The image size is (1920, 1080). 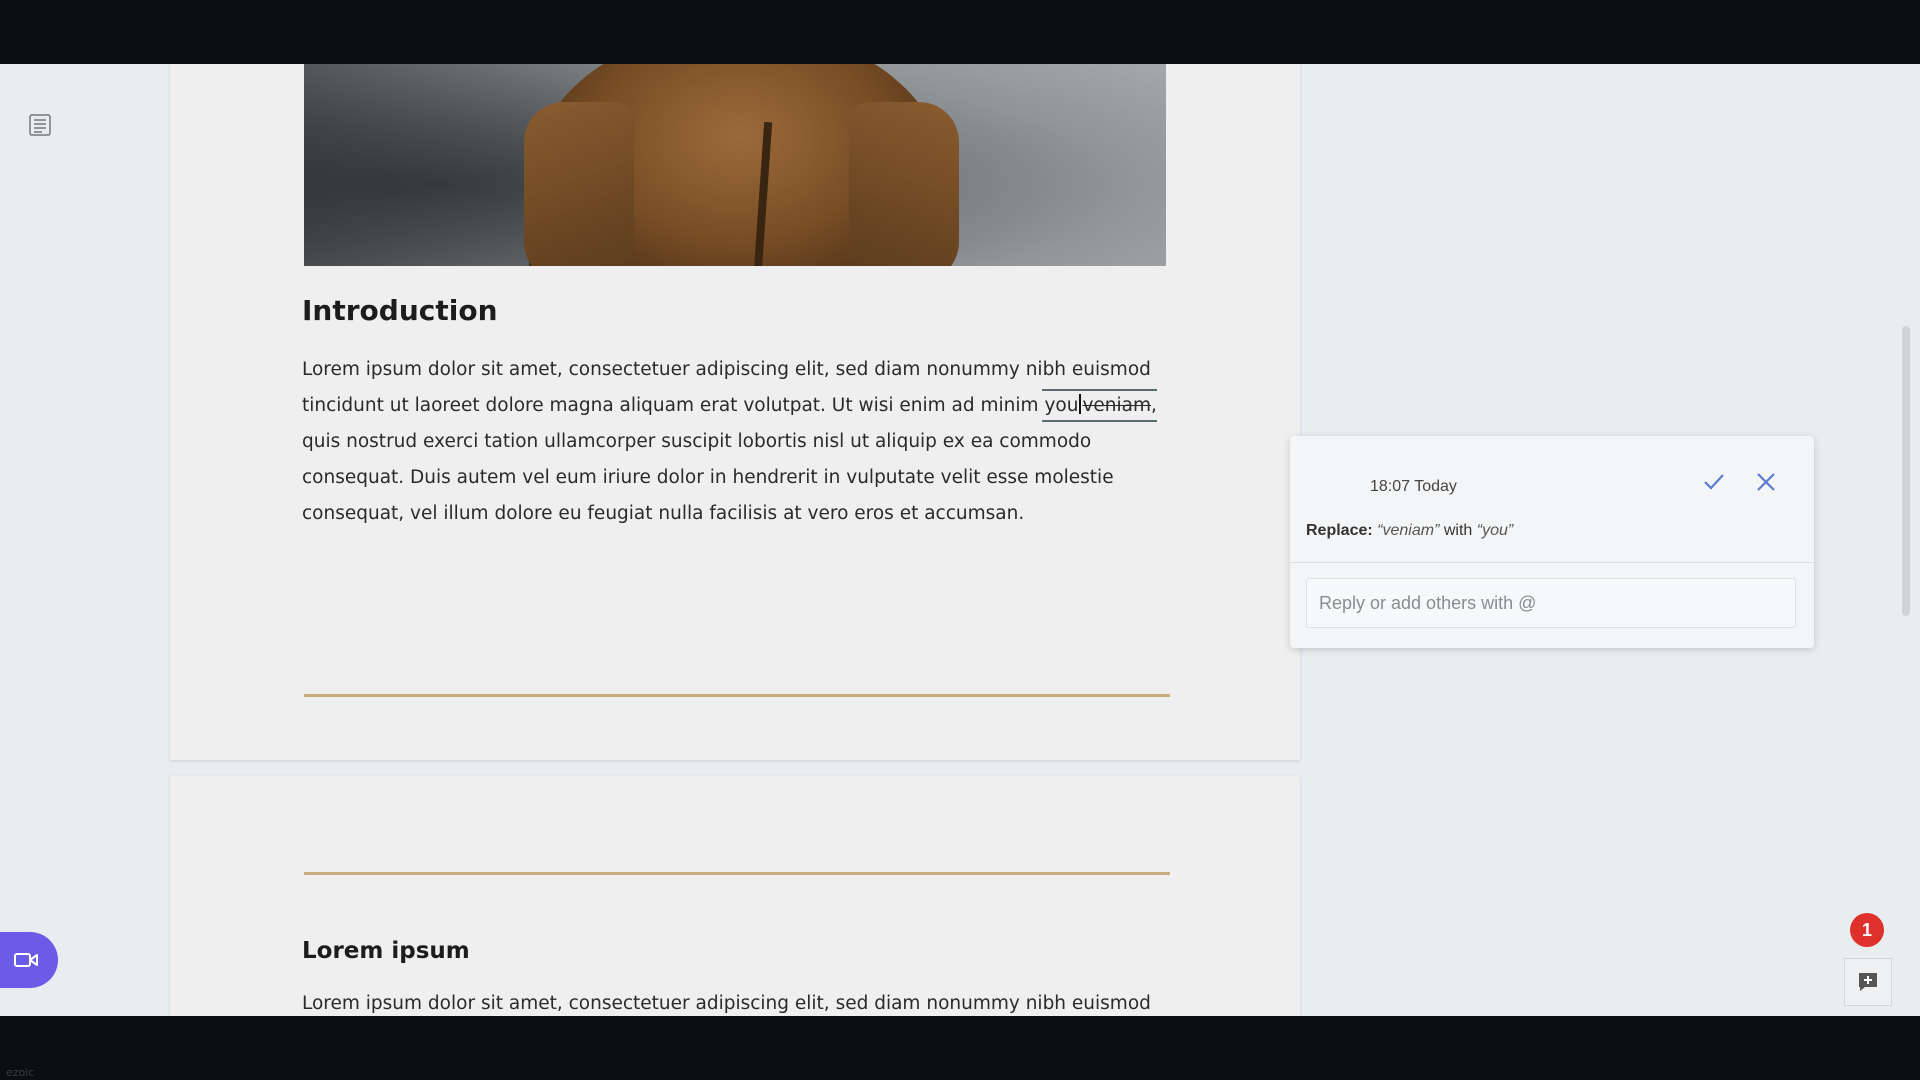 What do you see at coordinates (1552, 562) in the screenshot?
I see `card-divider` at bounding box center [1552, 562].